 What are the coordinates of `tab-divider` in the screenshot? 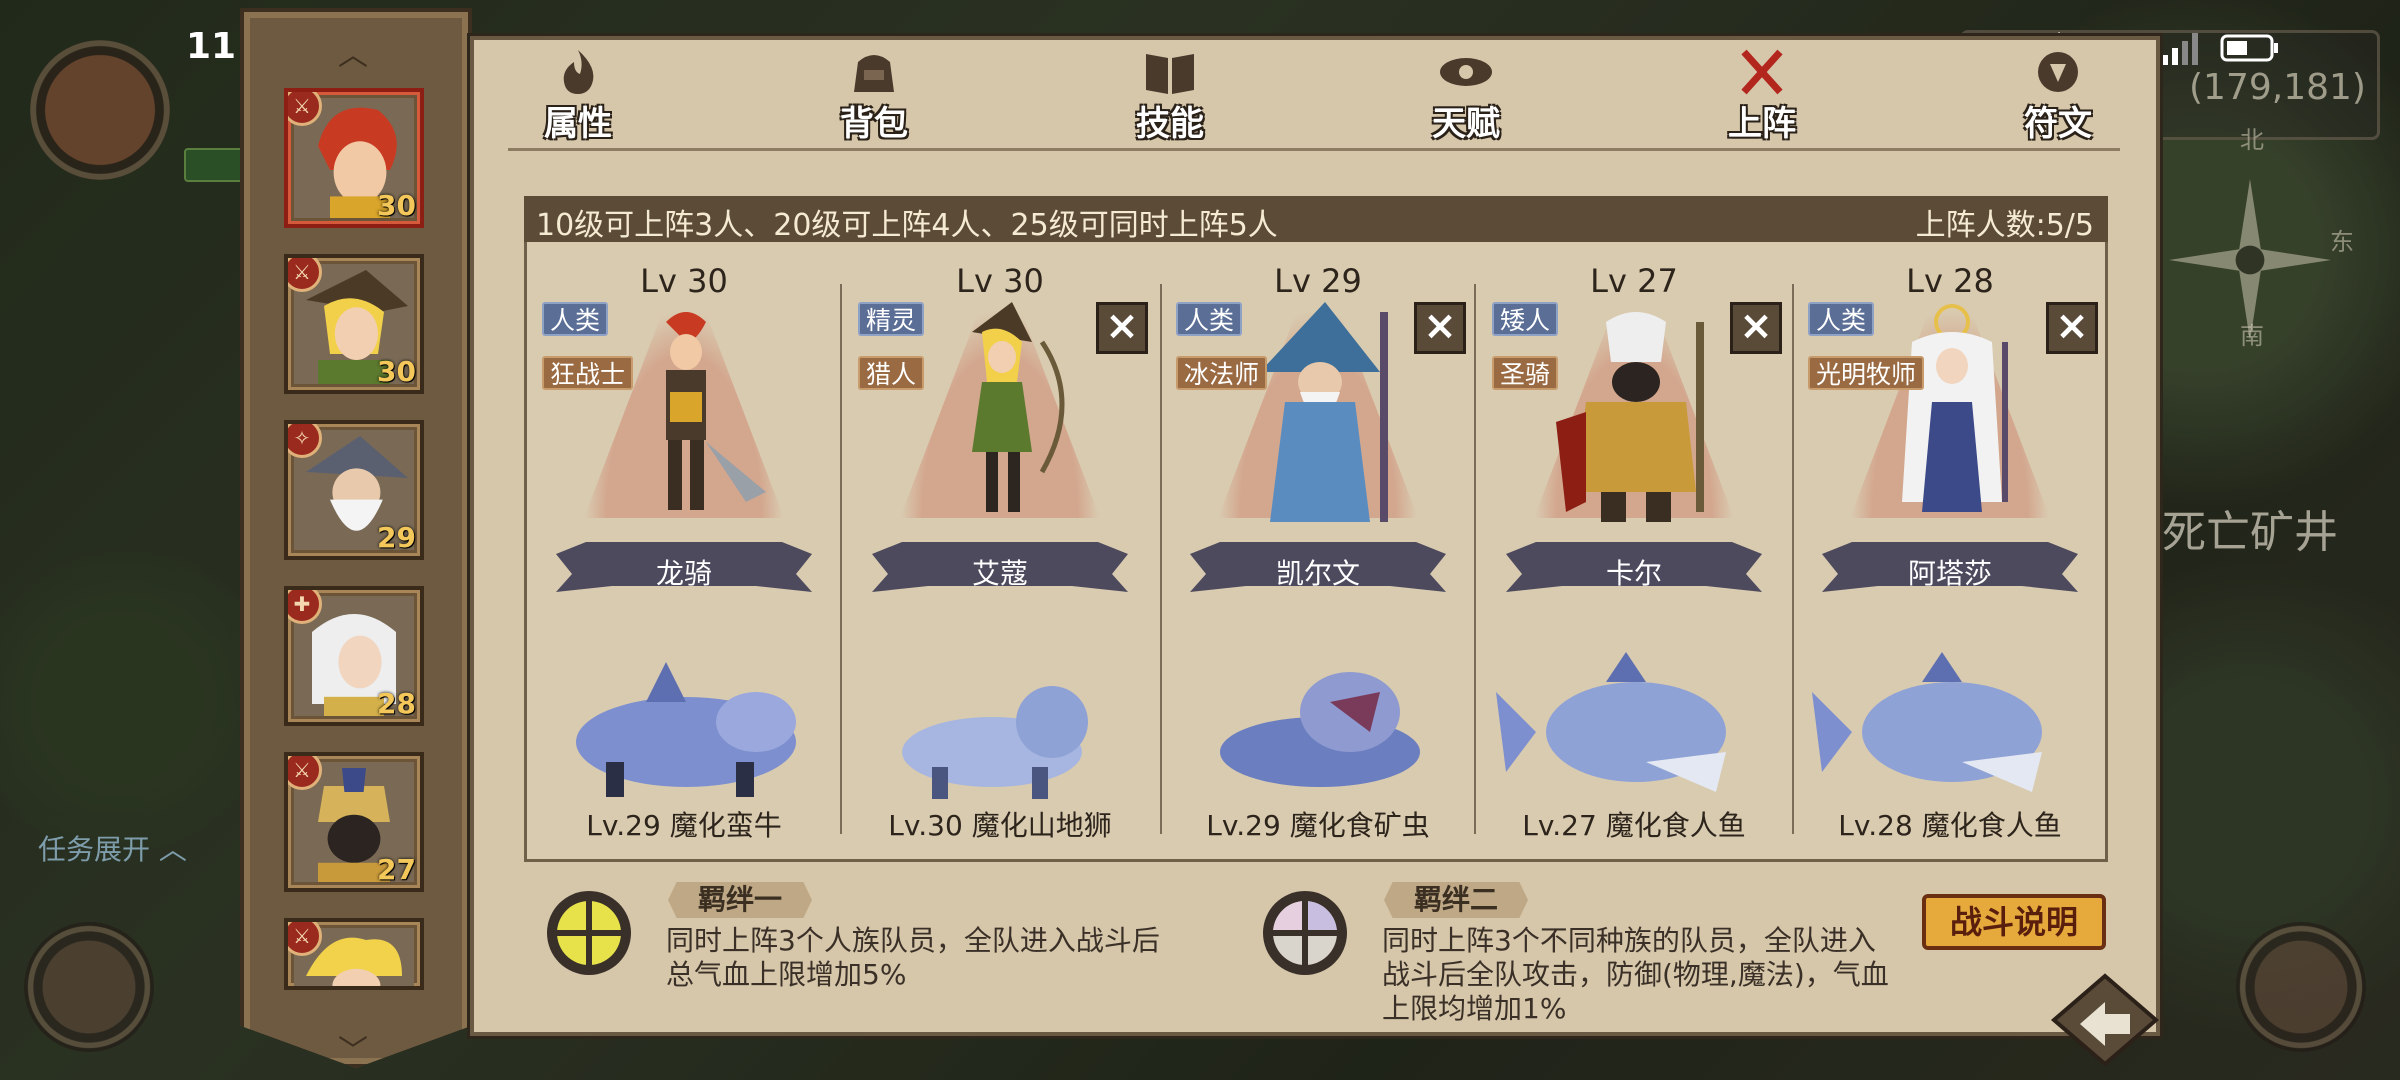 It's located at (1314, 149).